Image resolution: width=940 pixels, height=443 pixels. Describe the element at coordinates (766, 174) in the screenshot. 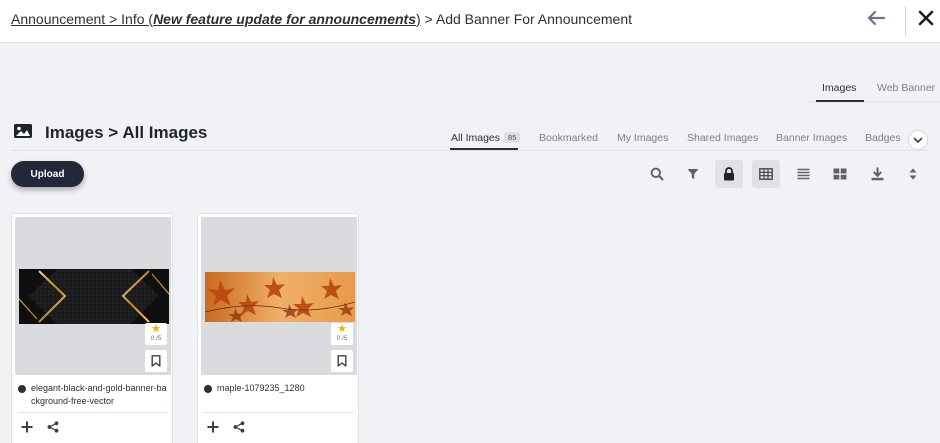

I see `grid-view-icon` at that location.